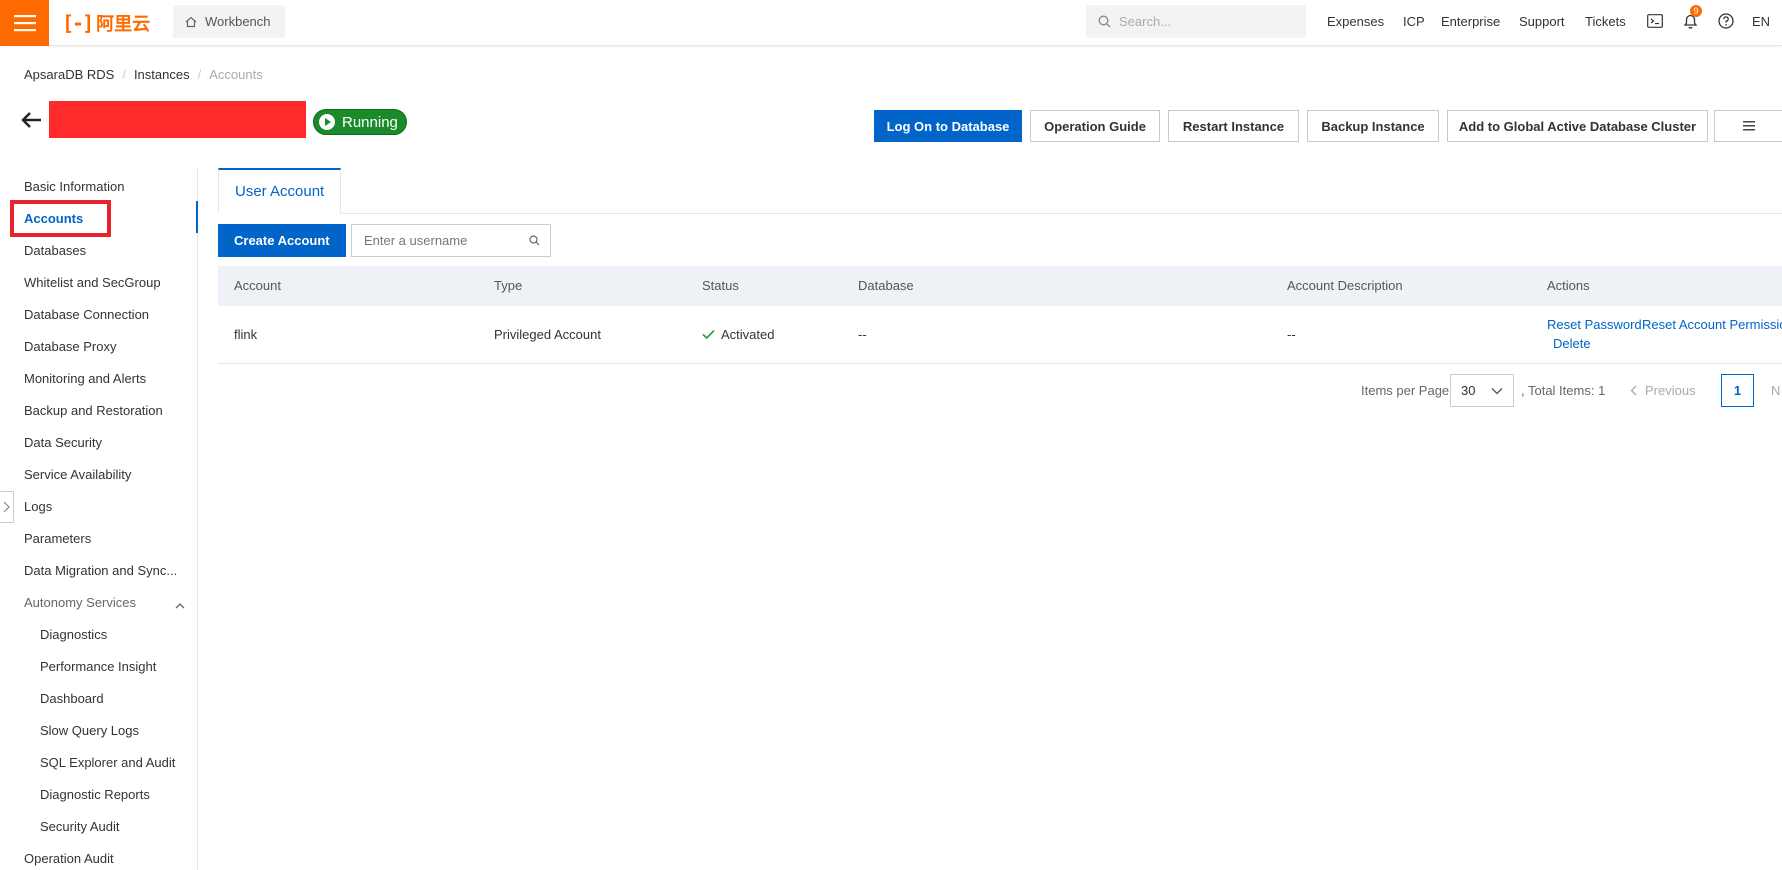 Image resolution: width=1782 pixels, height=870 pixels. Describe the element at coordinates (38, 506) in the screenshot. I see `sidebar-item-logs: Logs` at that location.